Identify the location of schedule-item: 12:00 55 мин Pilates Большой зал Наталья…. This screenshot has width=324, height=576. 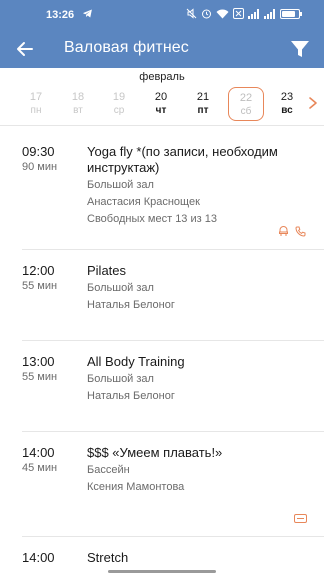
(162, 301).